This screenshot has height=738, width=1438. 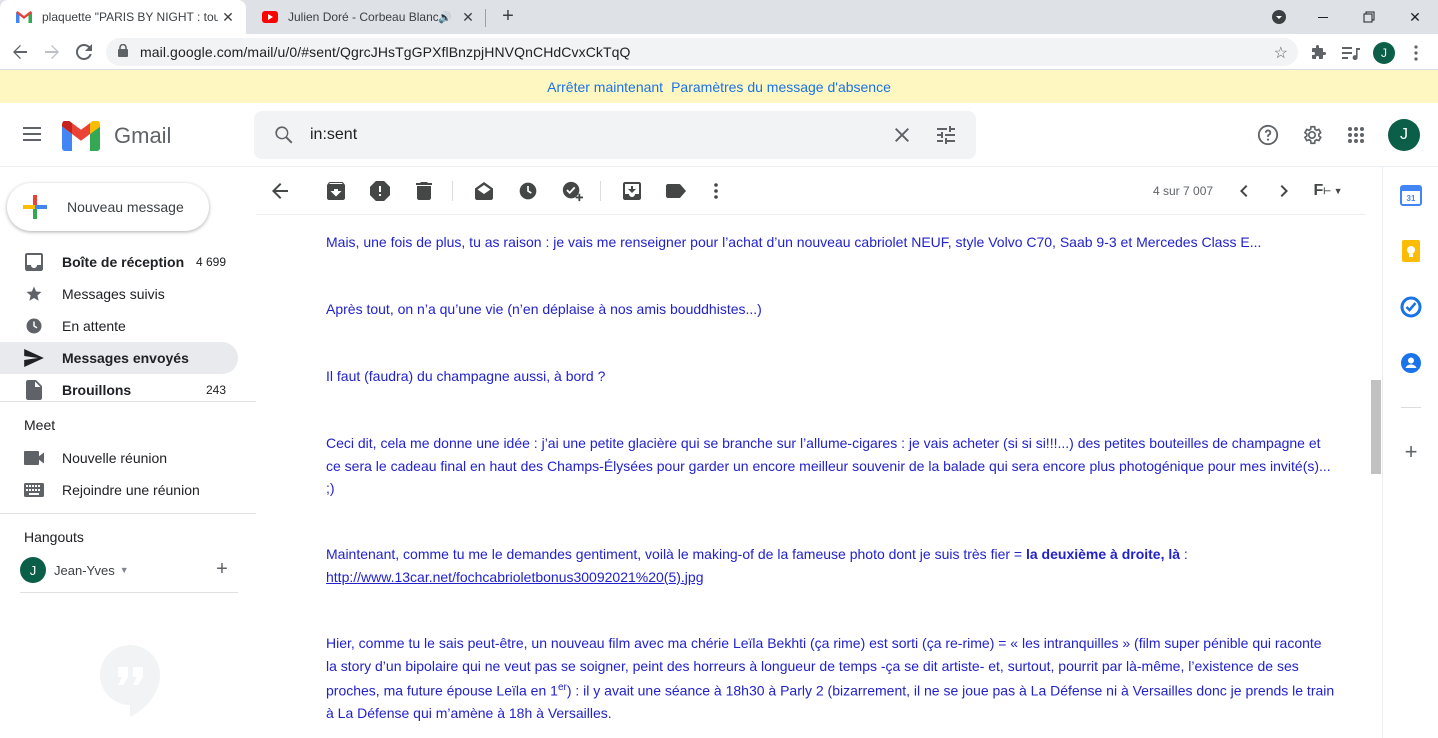 I want to click on back-to-list-icon, so click(x=280, y=191).